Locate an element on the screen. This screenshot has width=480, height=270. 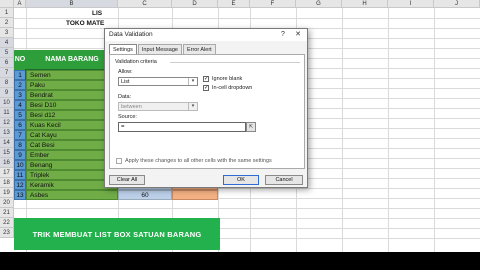
row-header: 3 is located at coordinates (7, 33).